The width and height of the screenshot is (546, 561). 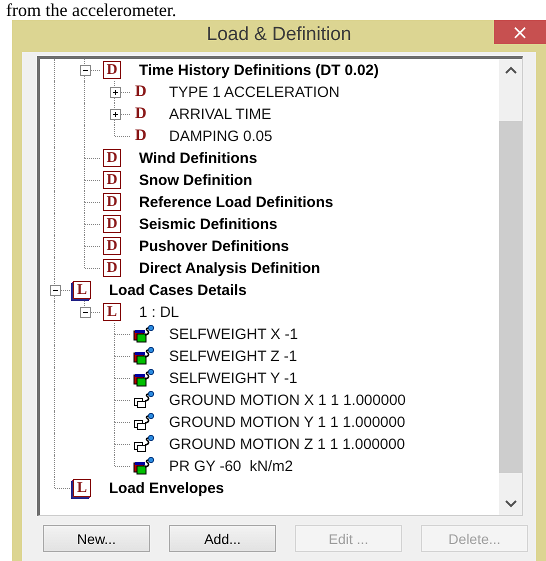 I want to click on tree-item: DAMPING 0.05, so click(x=220, y=136).